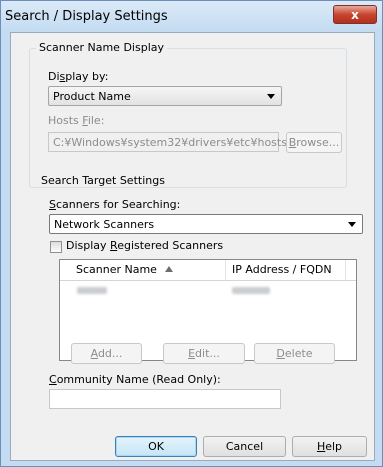 Image resolution: width=383 pixels, height=467 pixels. What do you see at coordinates (244, 446) in the screenshot?
I see `cancel-button: Cancel` at bounding box center [244, 446].